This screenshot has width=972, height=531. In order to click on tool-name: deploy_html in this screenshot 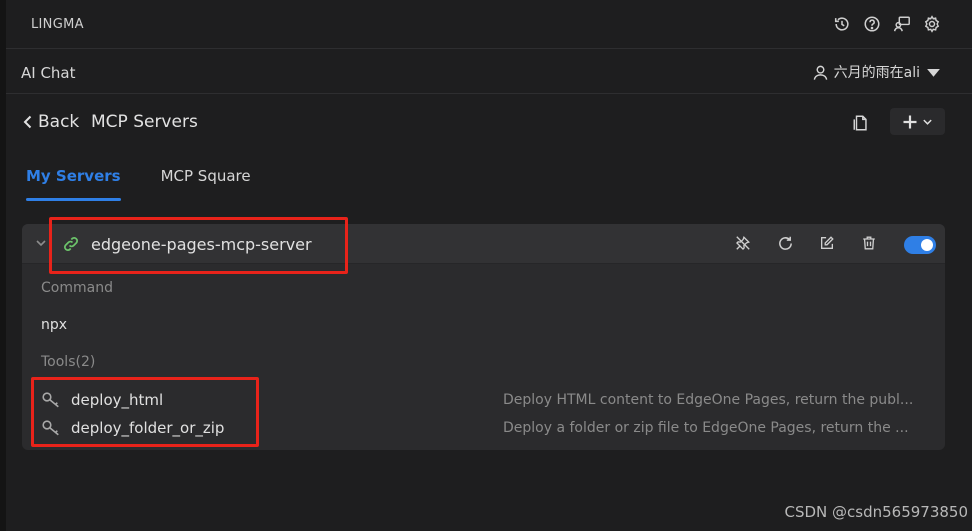, I will do `click(117, 400)`.